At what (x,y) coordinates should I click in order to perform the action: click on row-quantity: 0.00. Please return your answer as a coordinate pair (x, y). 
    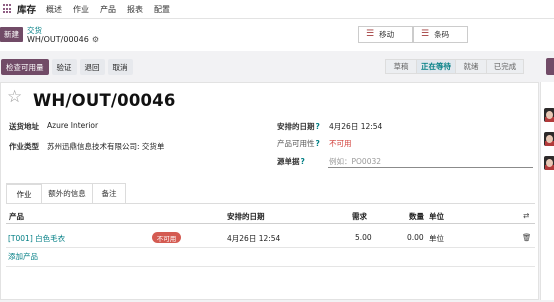
    Looking at the image, I should click on (415, 237).